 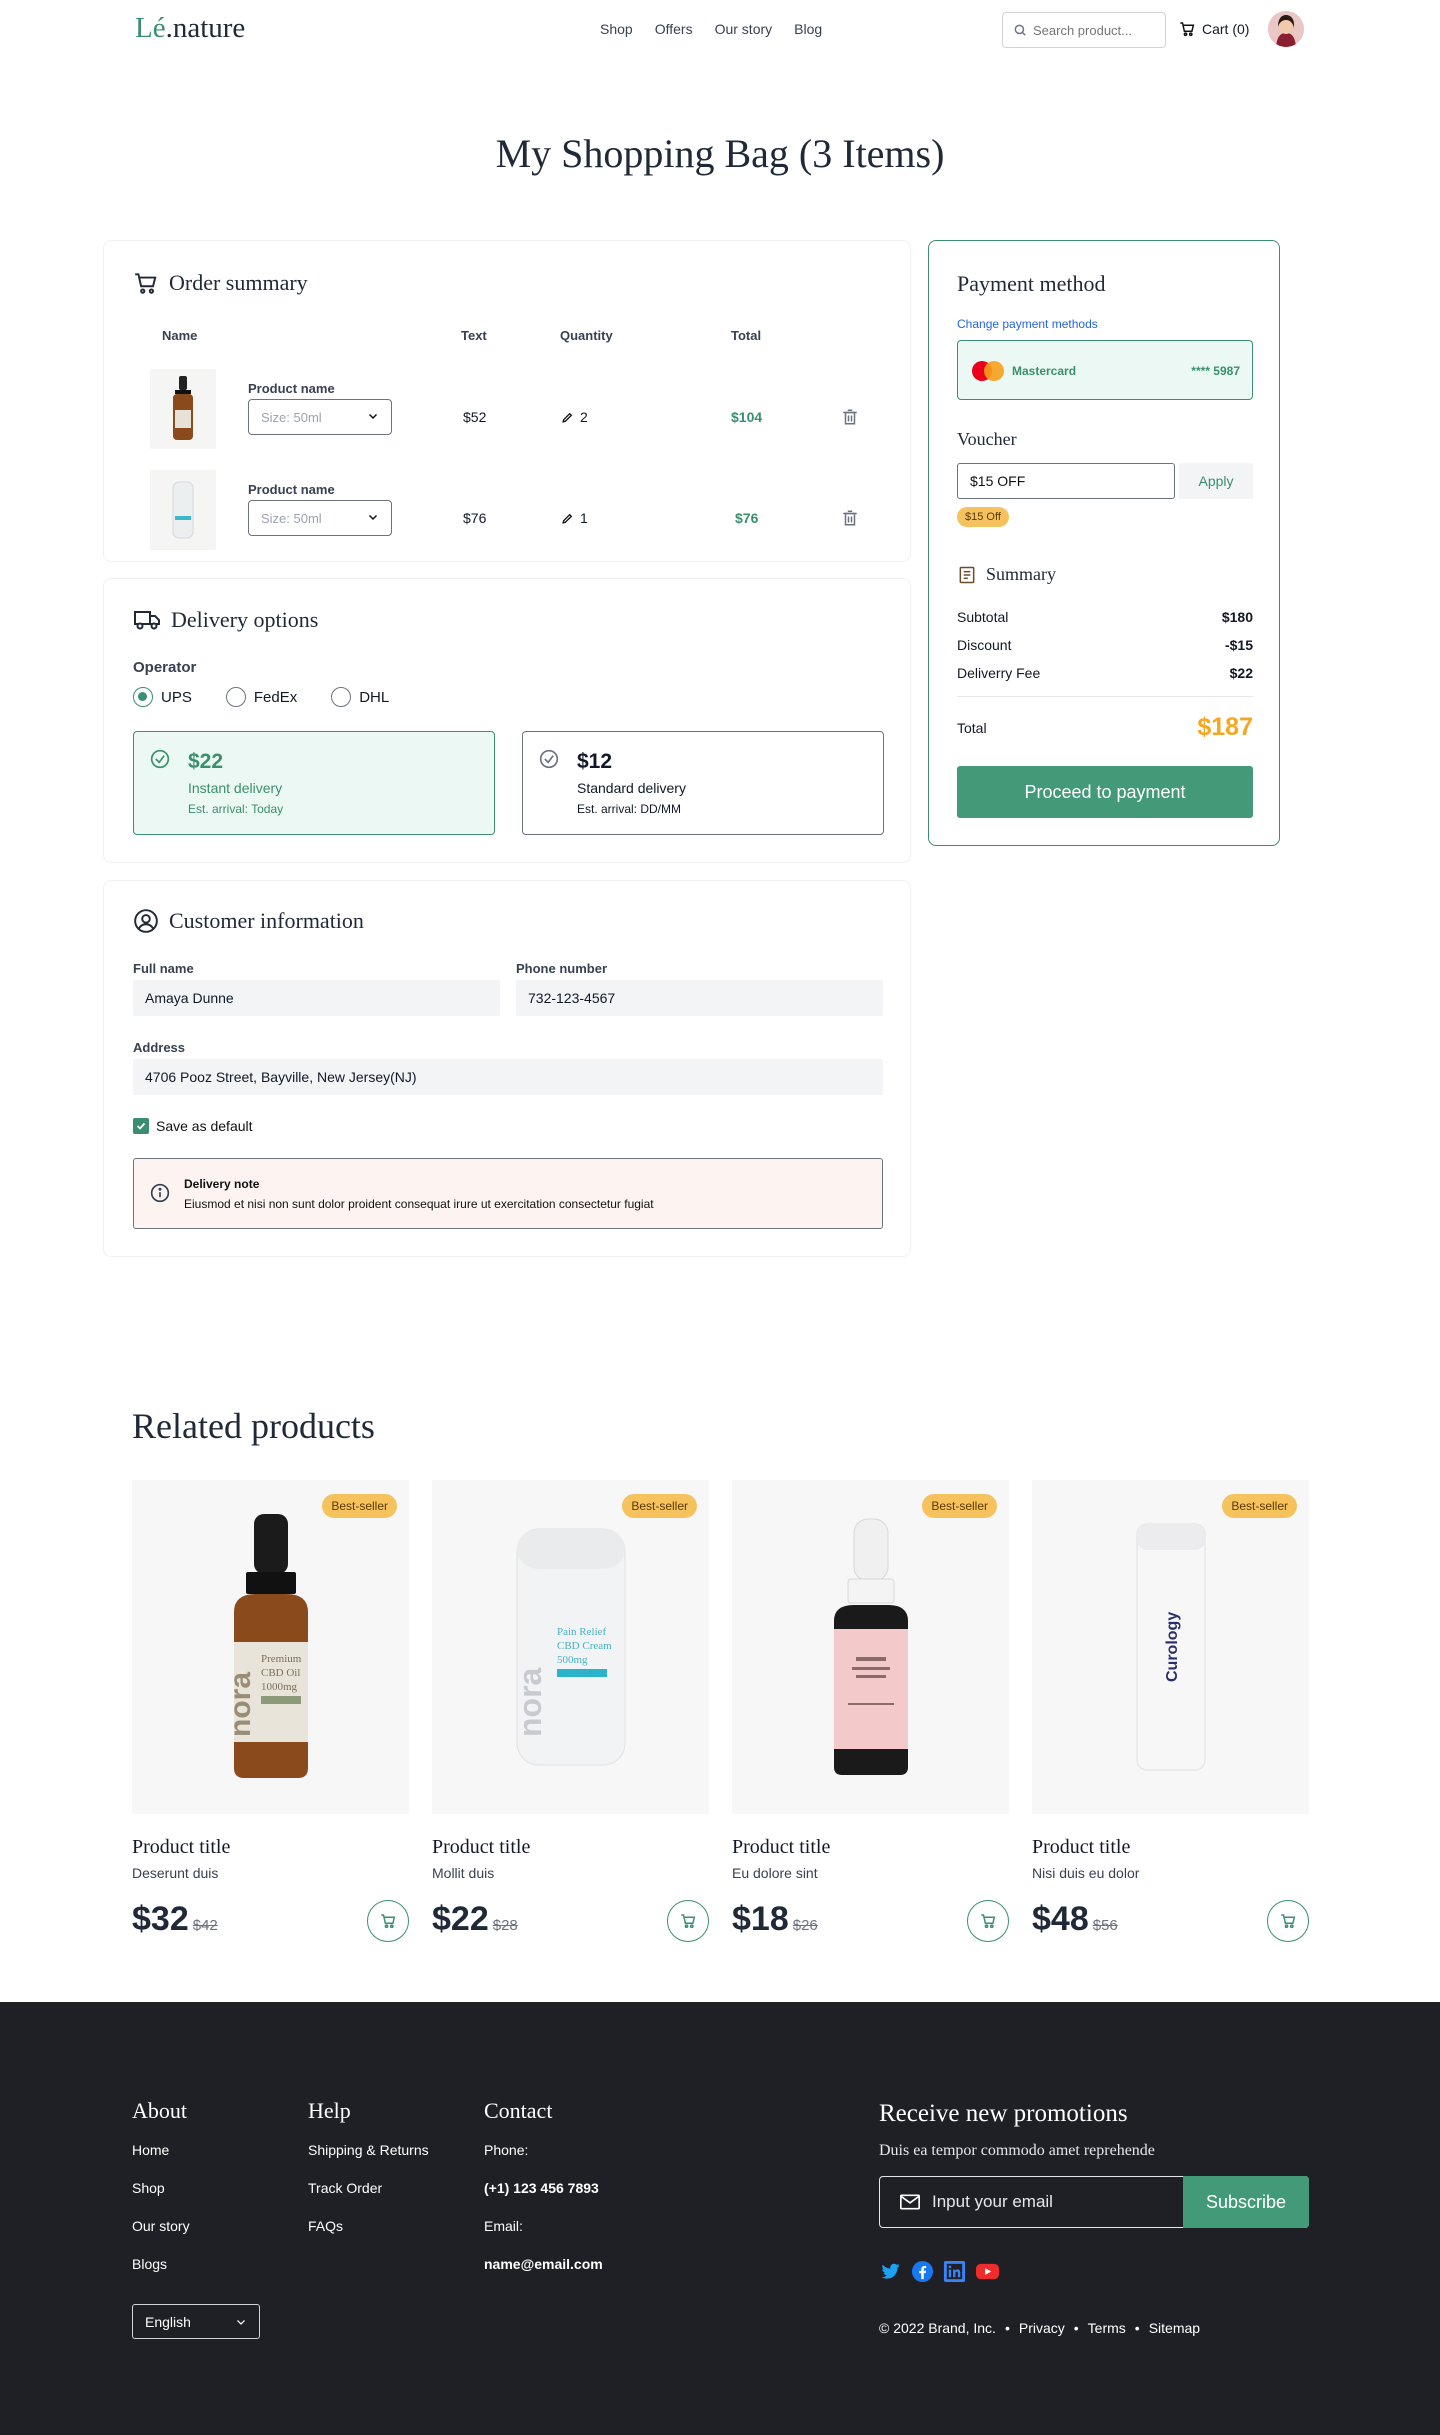 What do you see at coordinates (368, 2150) in the screenshot?
I see `footer-link-shipping: Shipping & Returns` at bounding box center [368, 2150].